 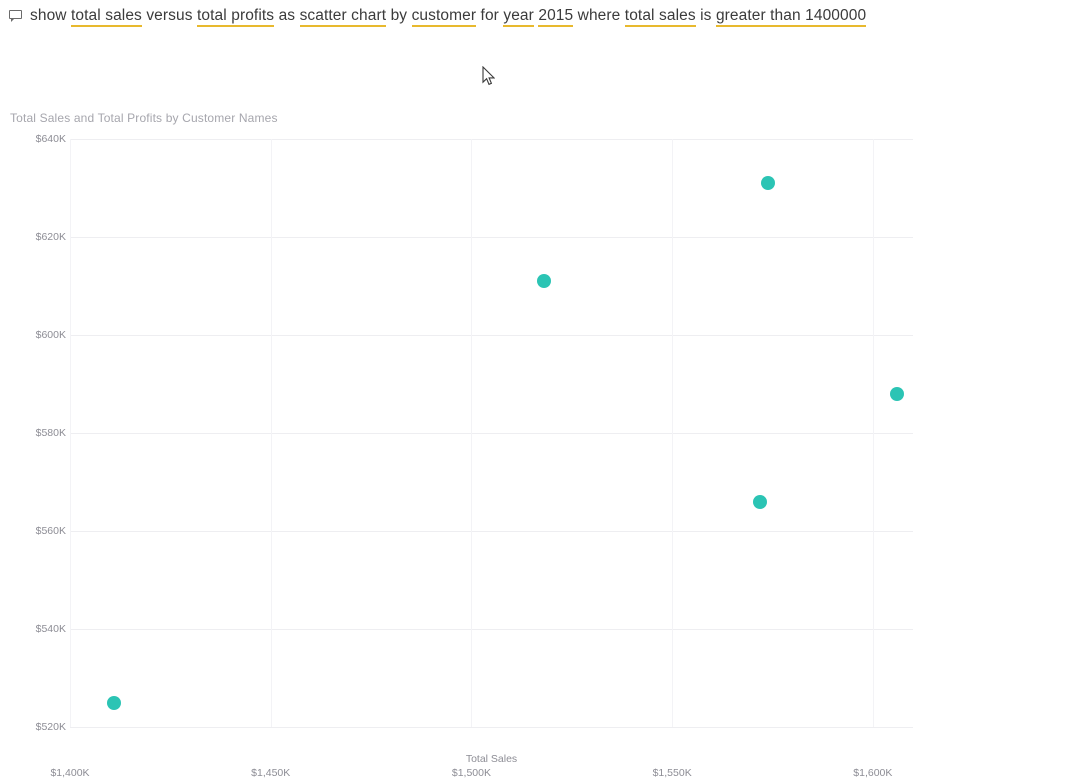 I want to click on query-token-entity: scatter chart, so click(x=343, y=17).